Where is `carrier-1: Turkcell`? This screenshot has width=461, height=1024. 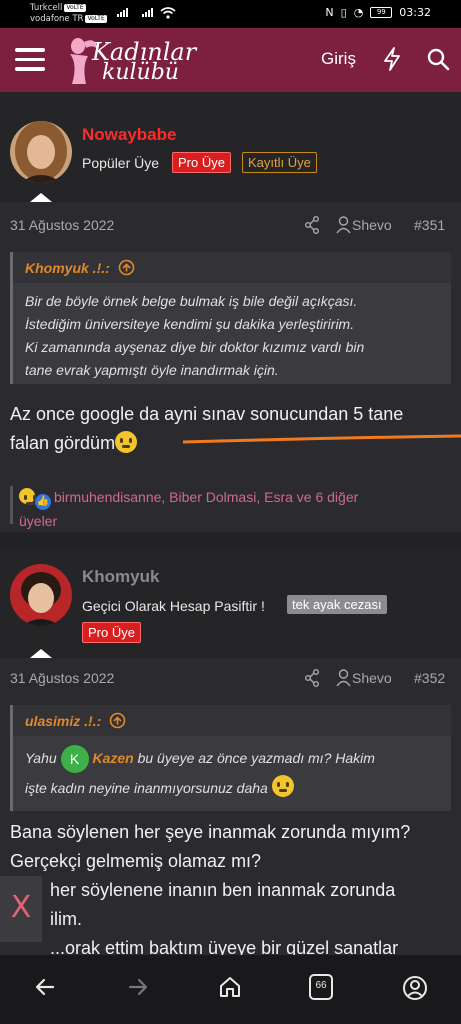 carrier-1: Turkcell is located at coordinates (46, 8).